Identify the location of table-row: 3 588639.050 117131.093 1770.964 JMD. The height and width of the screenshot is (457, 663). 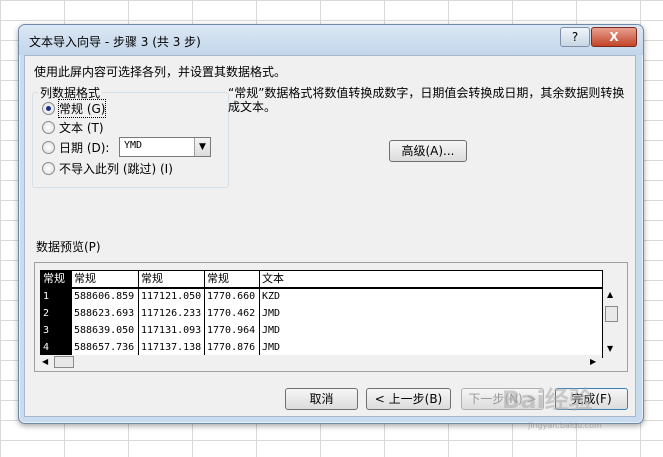
(321, 331).